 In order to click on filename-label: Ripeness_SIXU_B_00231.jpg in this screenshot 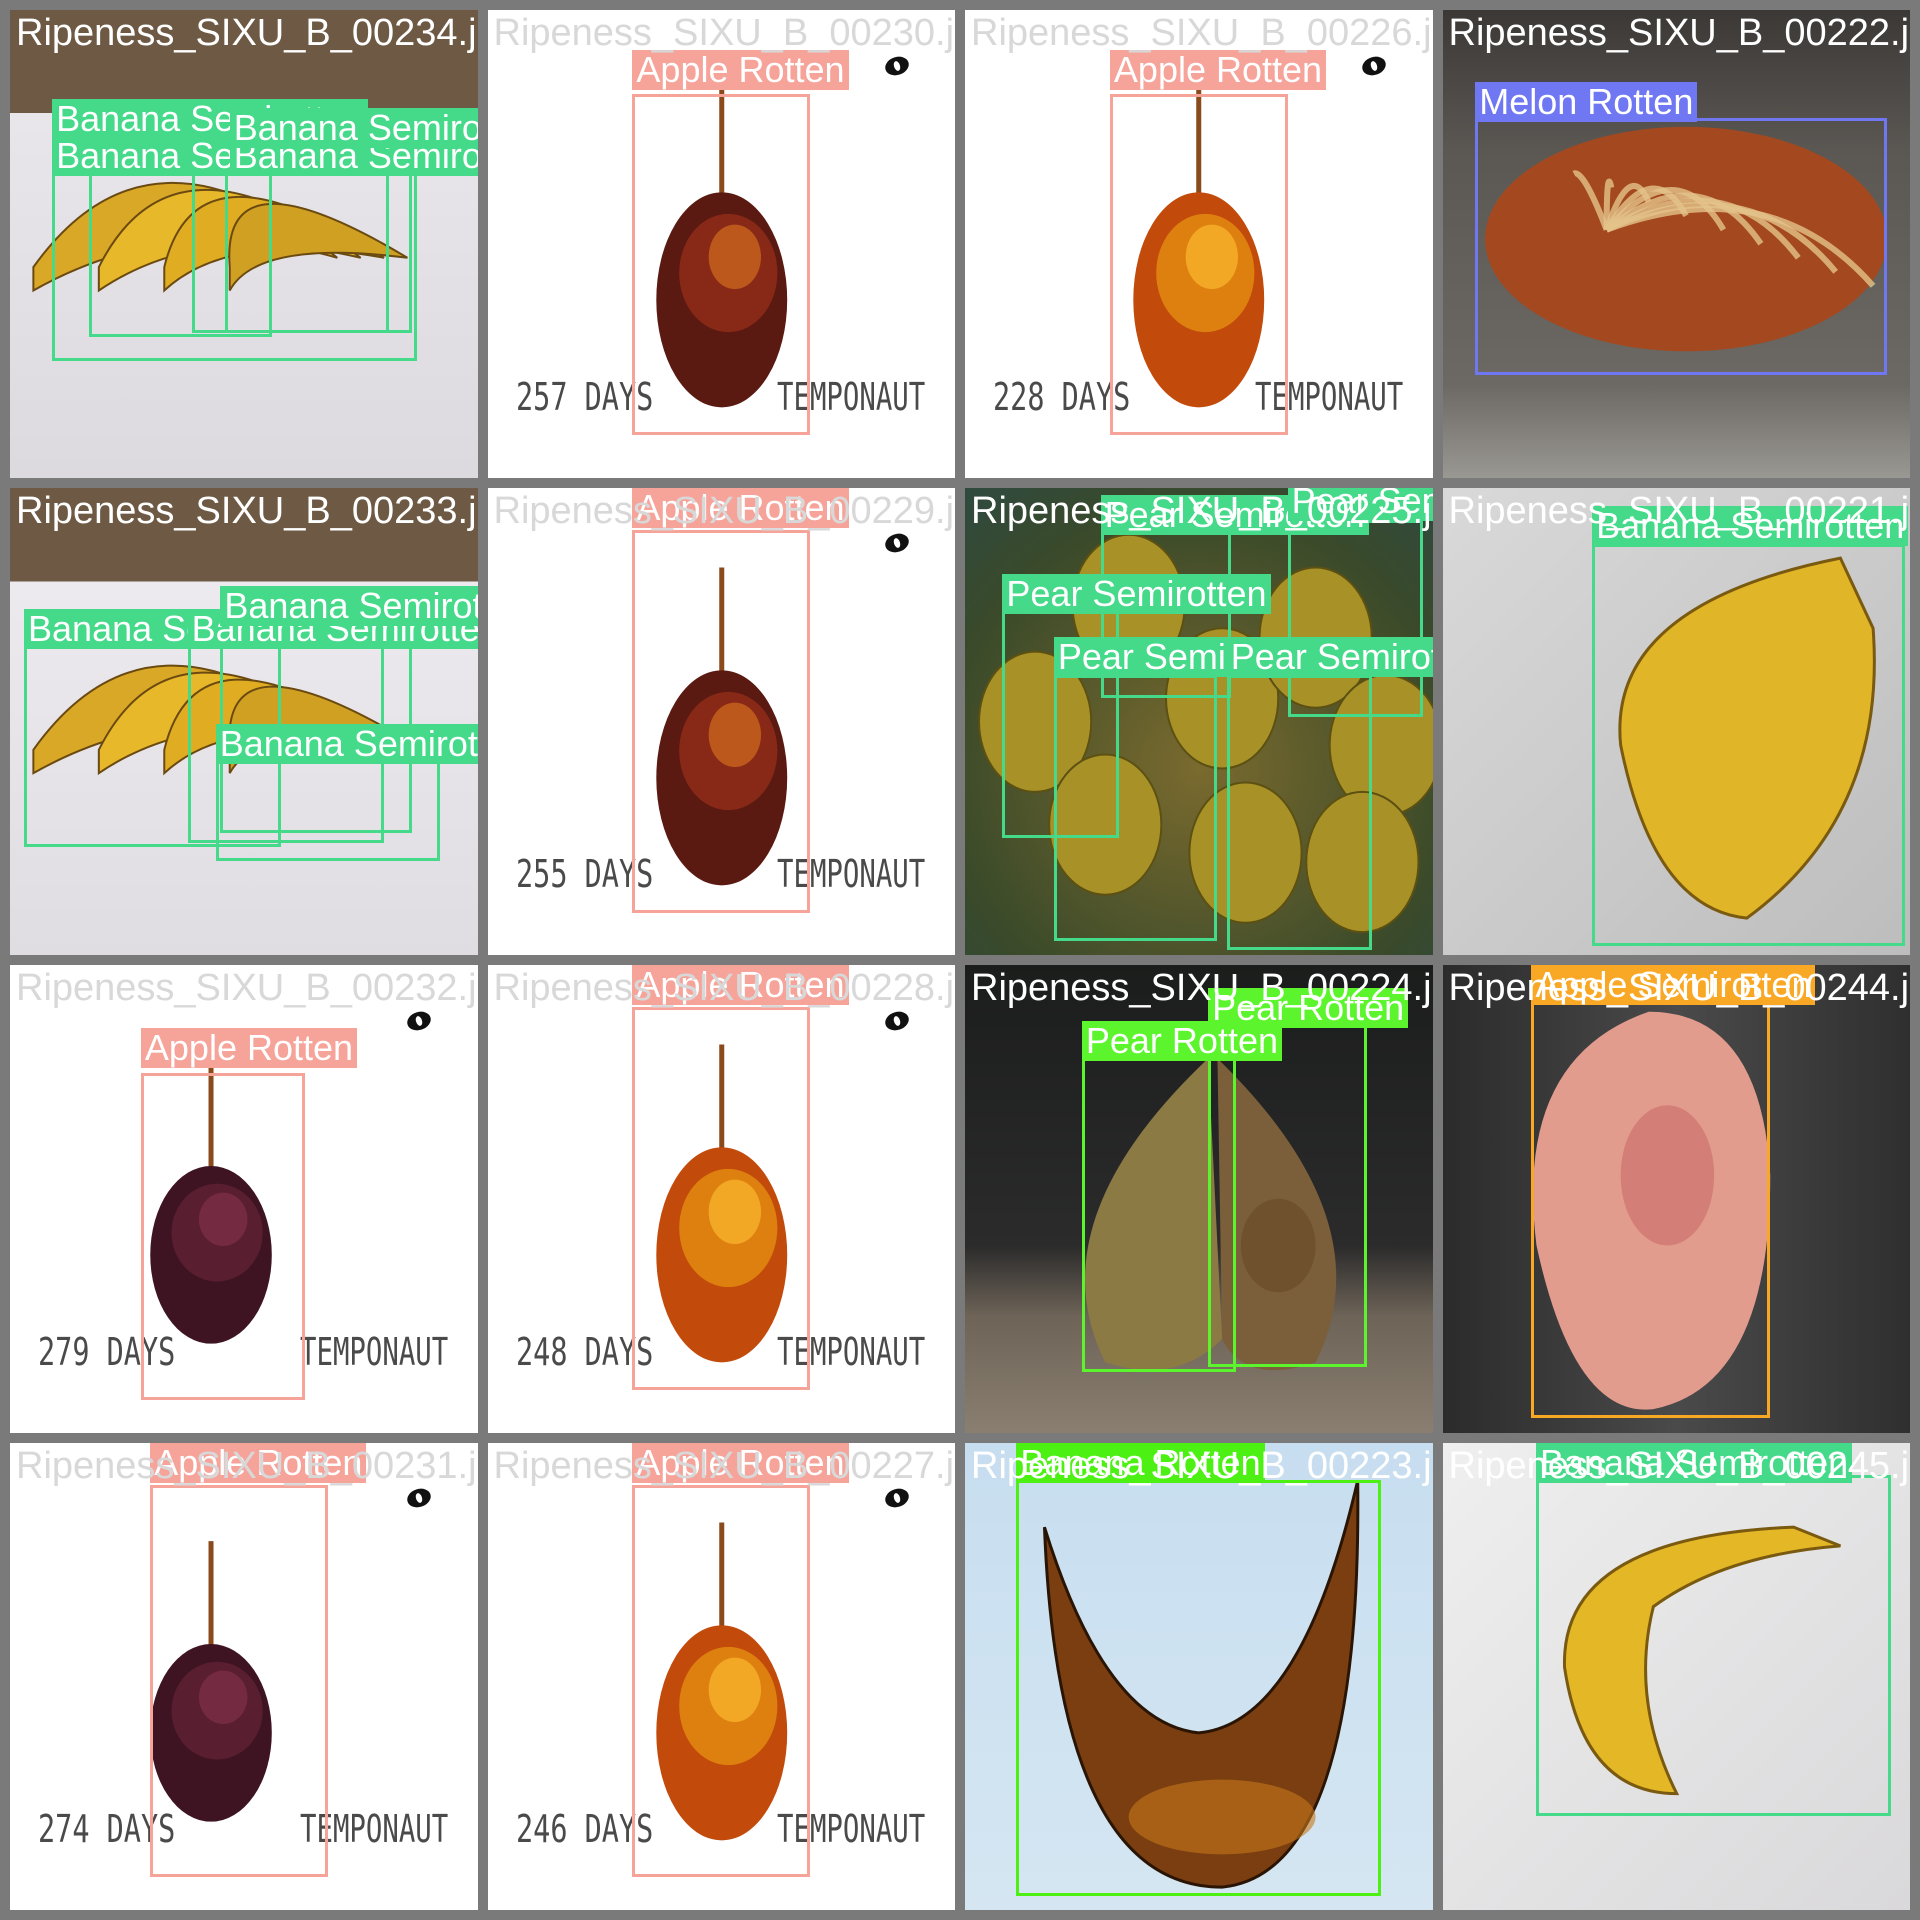, I will do `click(247, 1465)`.